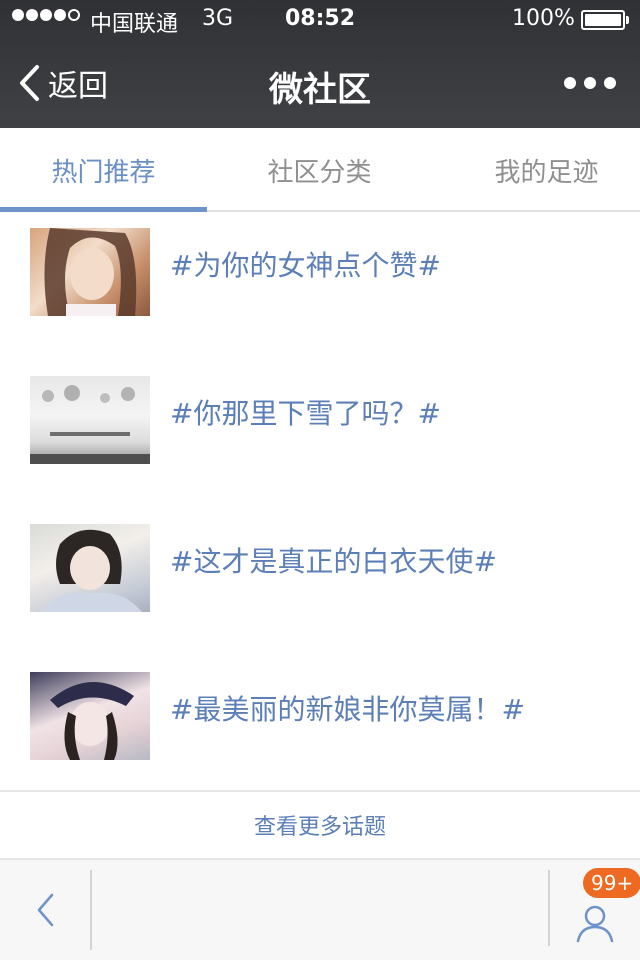  Describe the element at coordinates (627, 20) in the screenshot. I see `battery-tip` at that location.